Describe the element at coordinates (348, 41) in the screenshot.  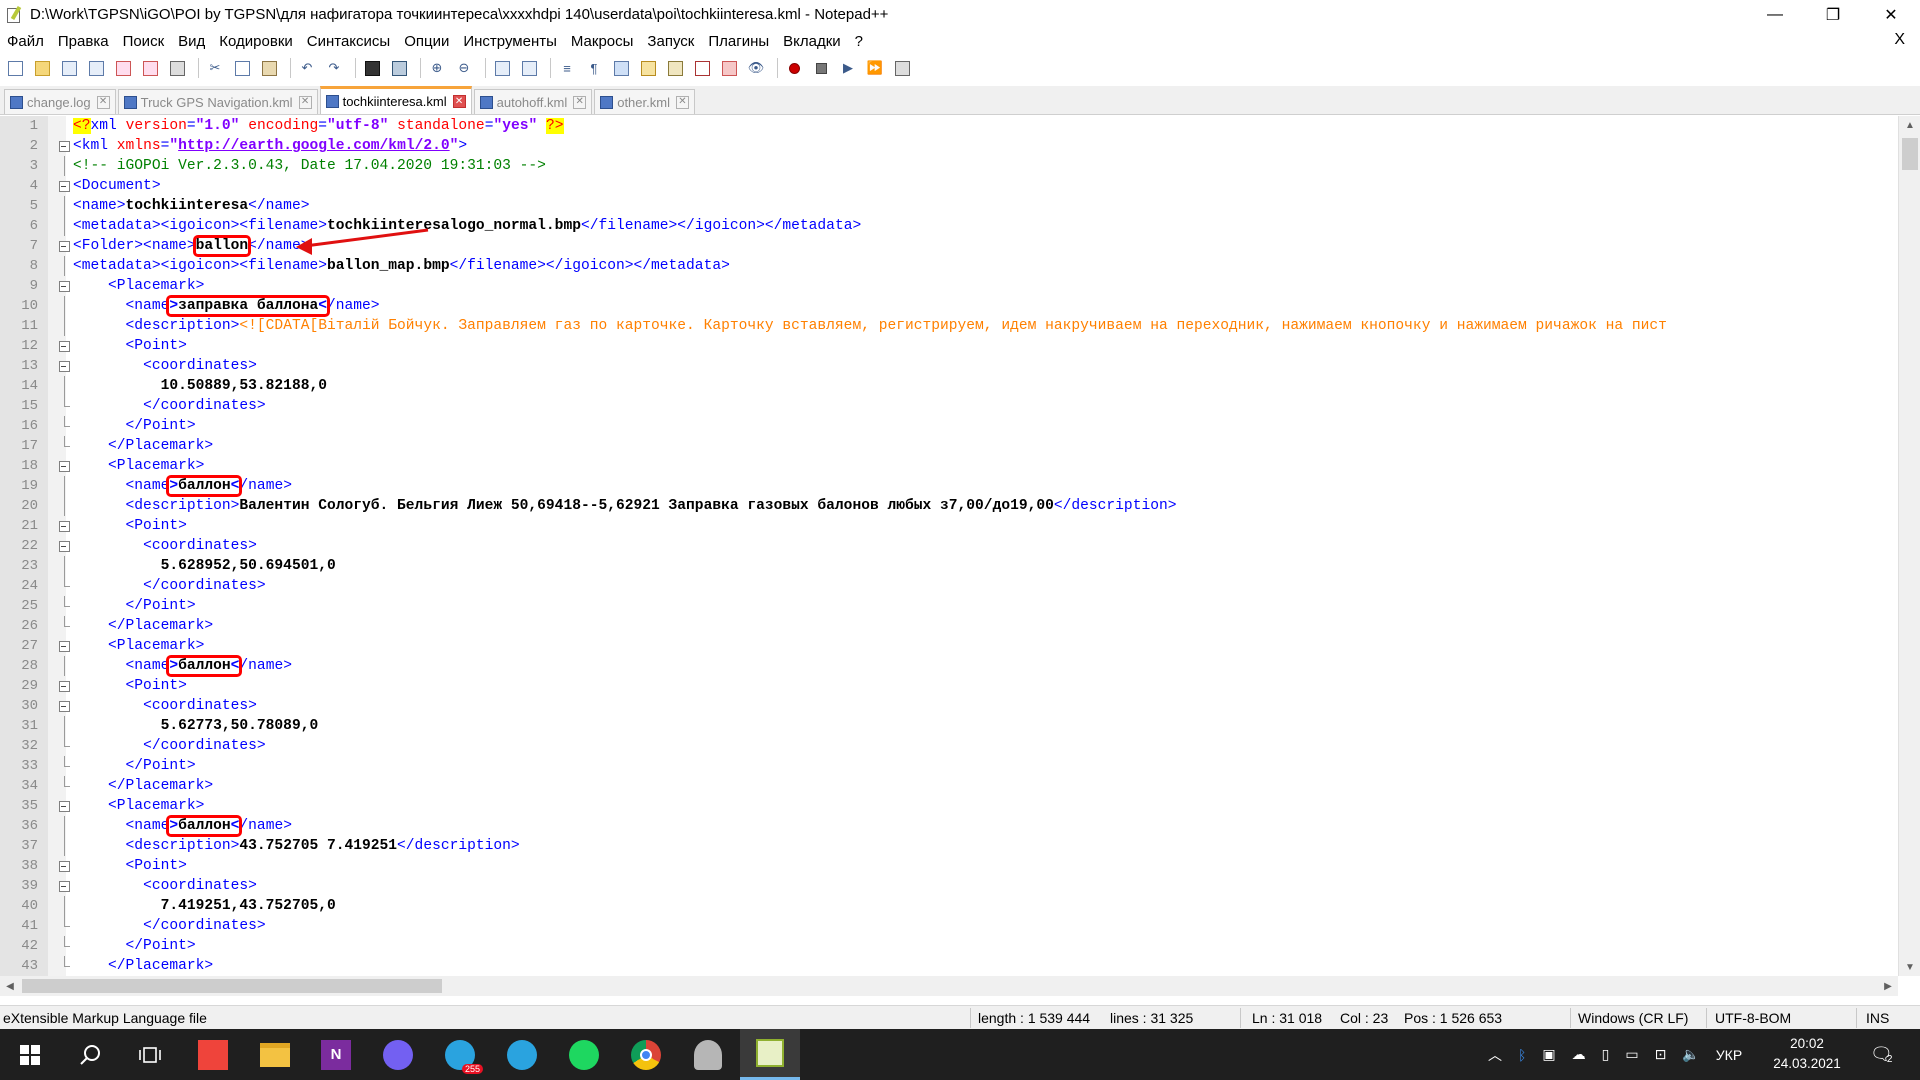
I see `menu-language: Синтаксисы` at that location.